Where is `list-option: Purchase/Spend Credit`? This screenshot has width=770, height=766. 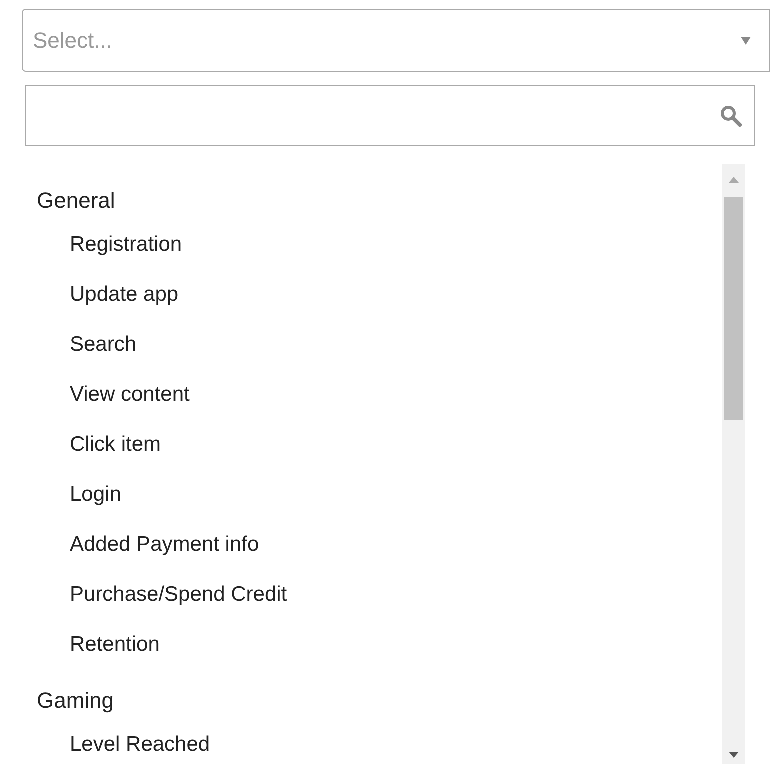 list-option: Purchase/Spend Credit is located at coordinates (179, 595).